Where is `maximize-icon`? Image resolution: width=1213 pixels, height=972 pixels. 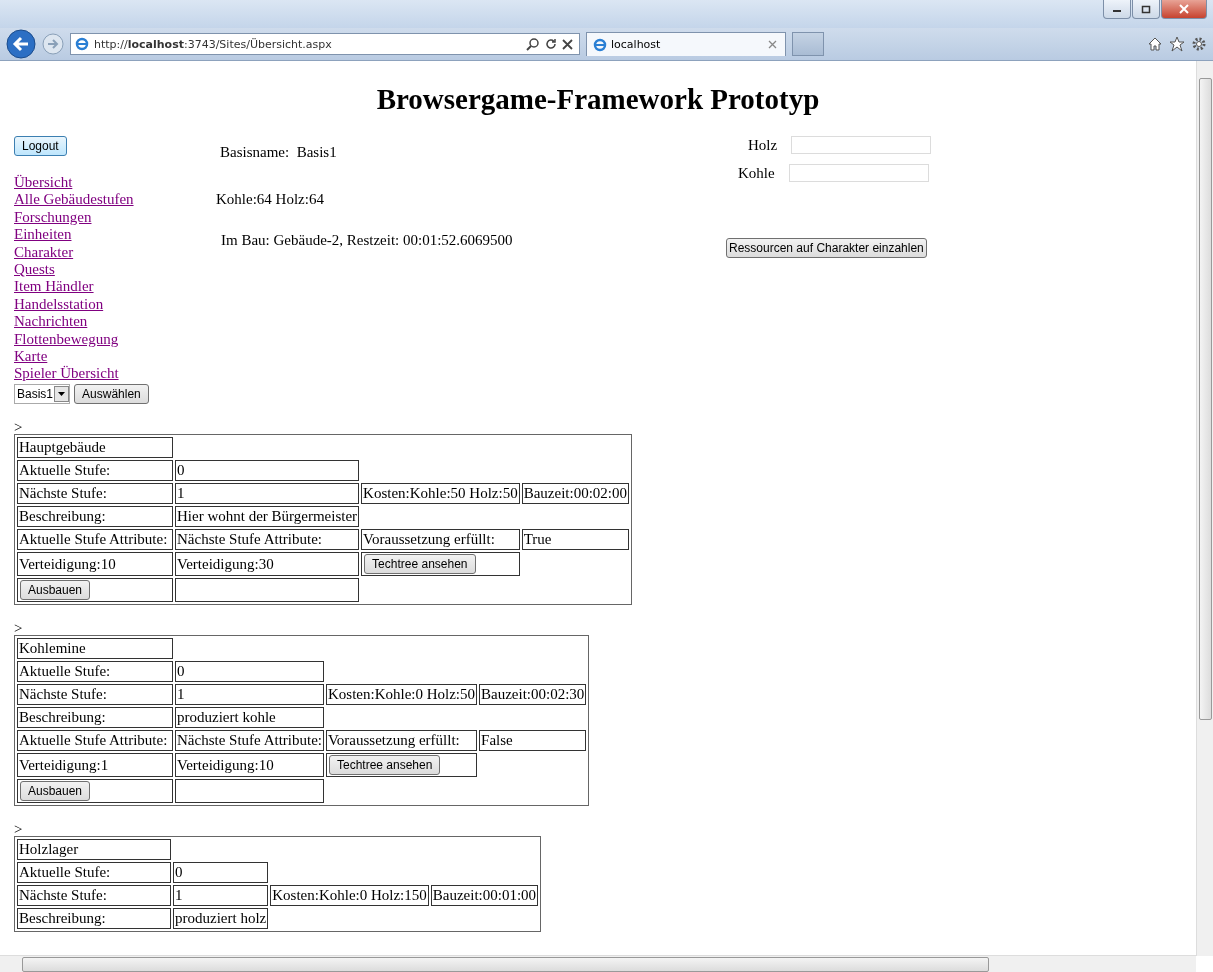 maximize-icon is located at coordinates (1146, 9).